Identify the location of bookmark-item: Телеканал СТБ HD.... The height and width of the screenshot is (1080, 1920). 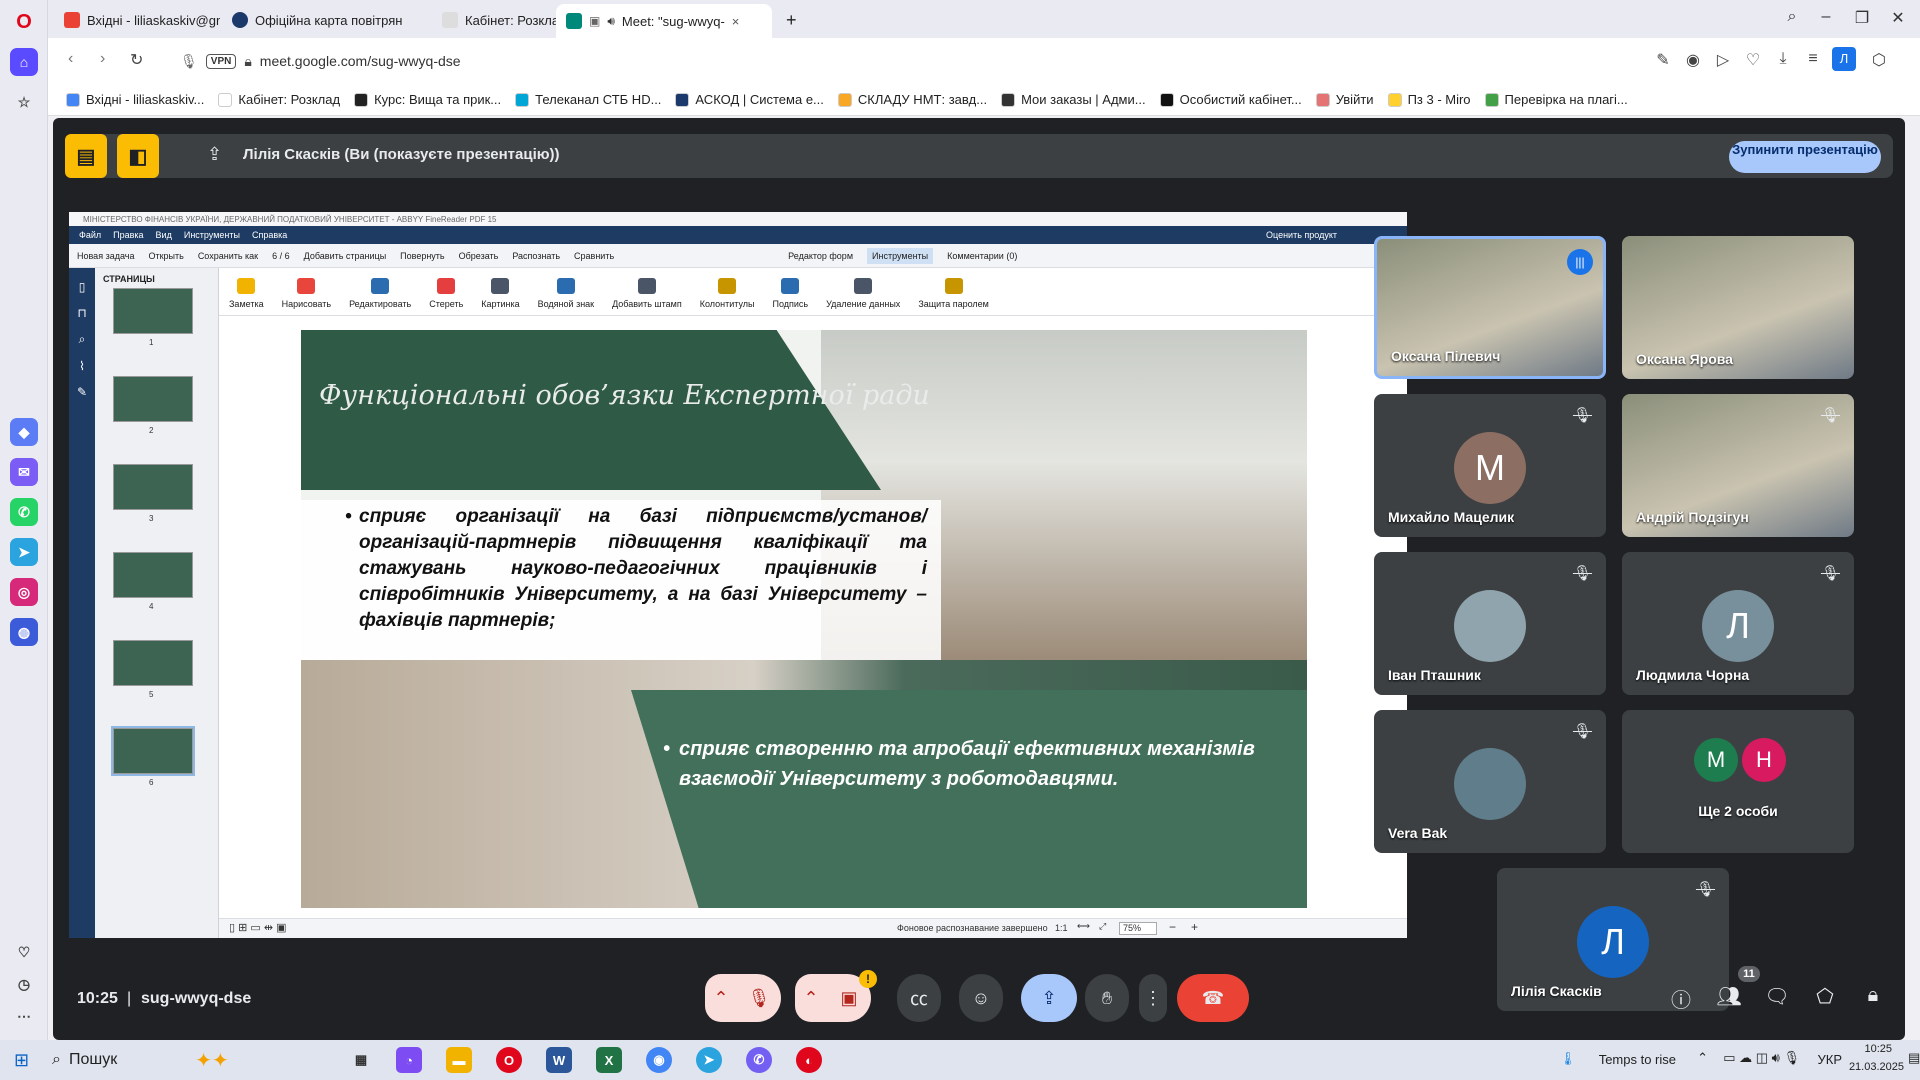
(588, 99).